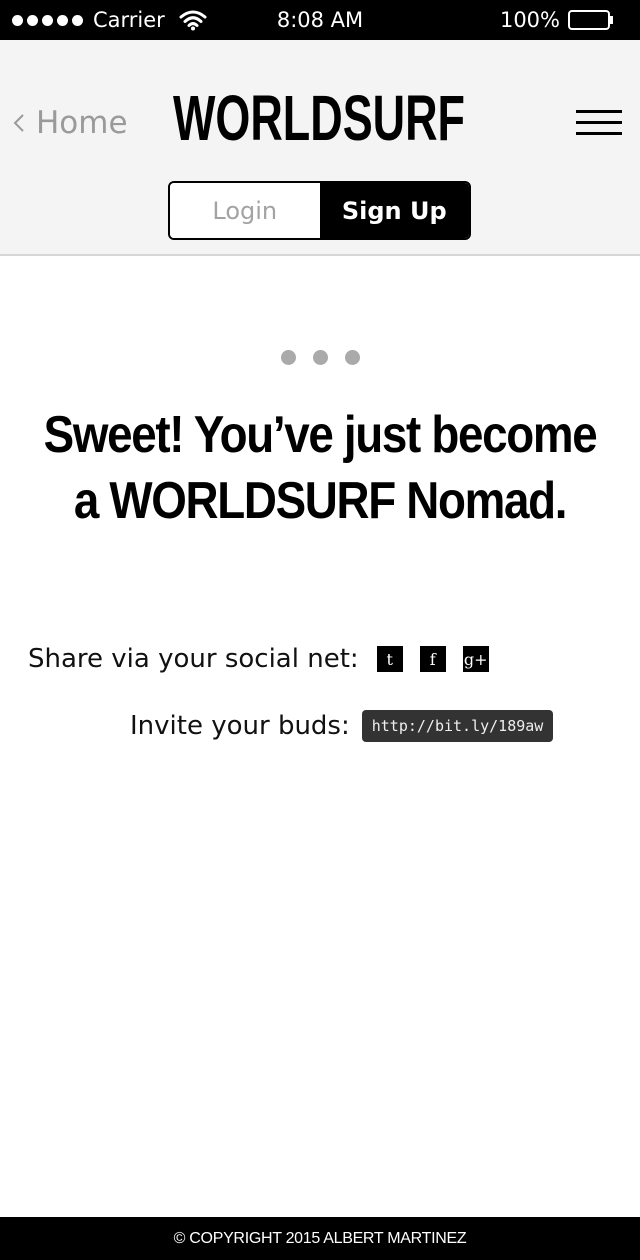 The image size is (640, 1260). I want to click on invite-row: Invite your buds: http://bit.ly/189aw, so click(342, 726).